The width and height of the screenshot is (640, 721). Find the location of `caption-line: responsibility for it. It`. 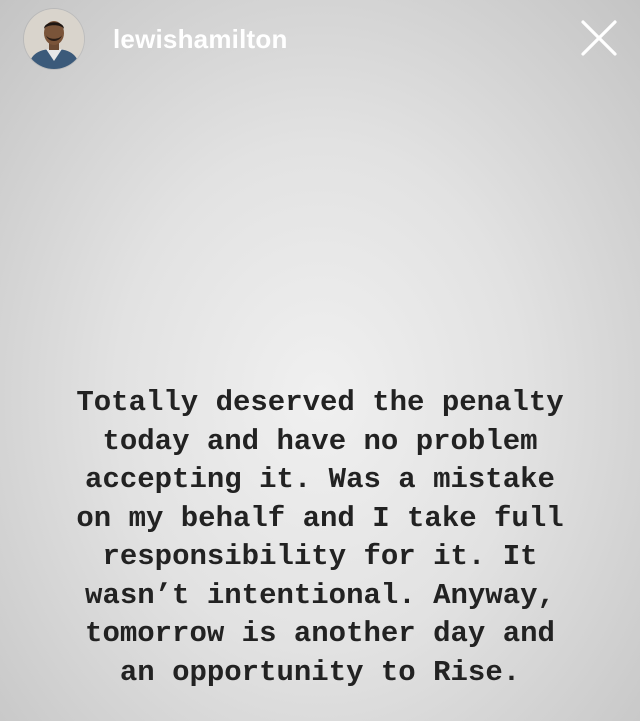

caption-line: responsibility for it. It is located at coordinates (320, 556).